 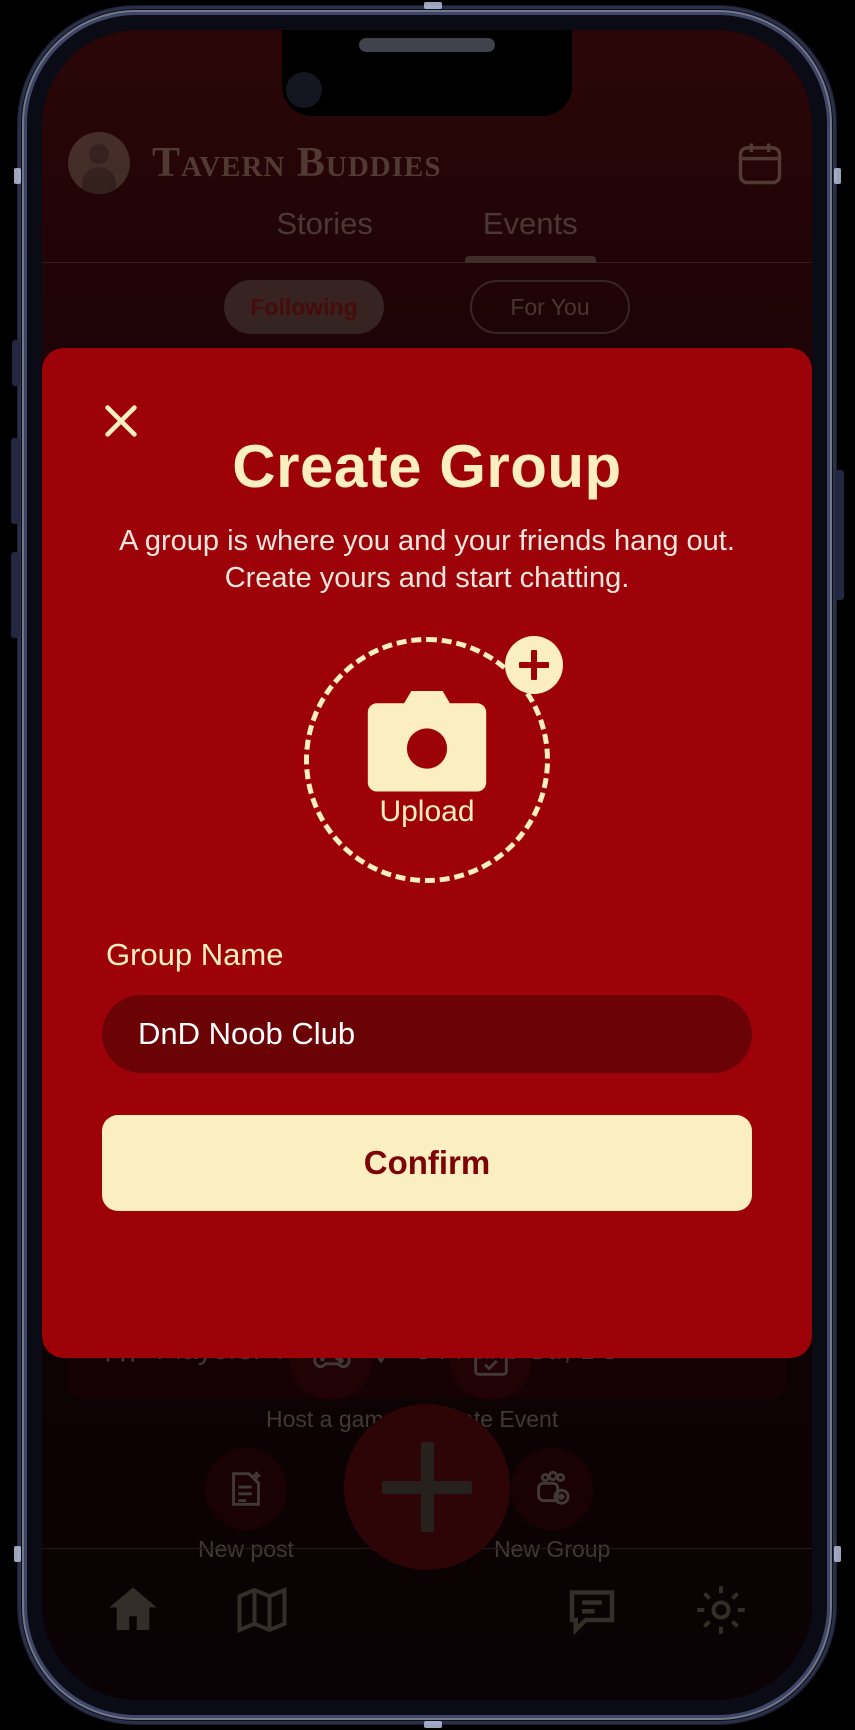 I want to click on upload-avatar-dropzone: Upload, so click(x=433, y=760).